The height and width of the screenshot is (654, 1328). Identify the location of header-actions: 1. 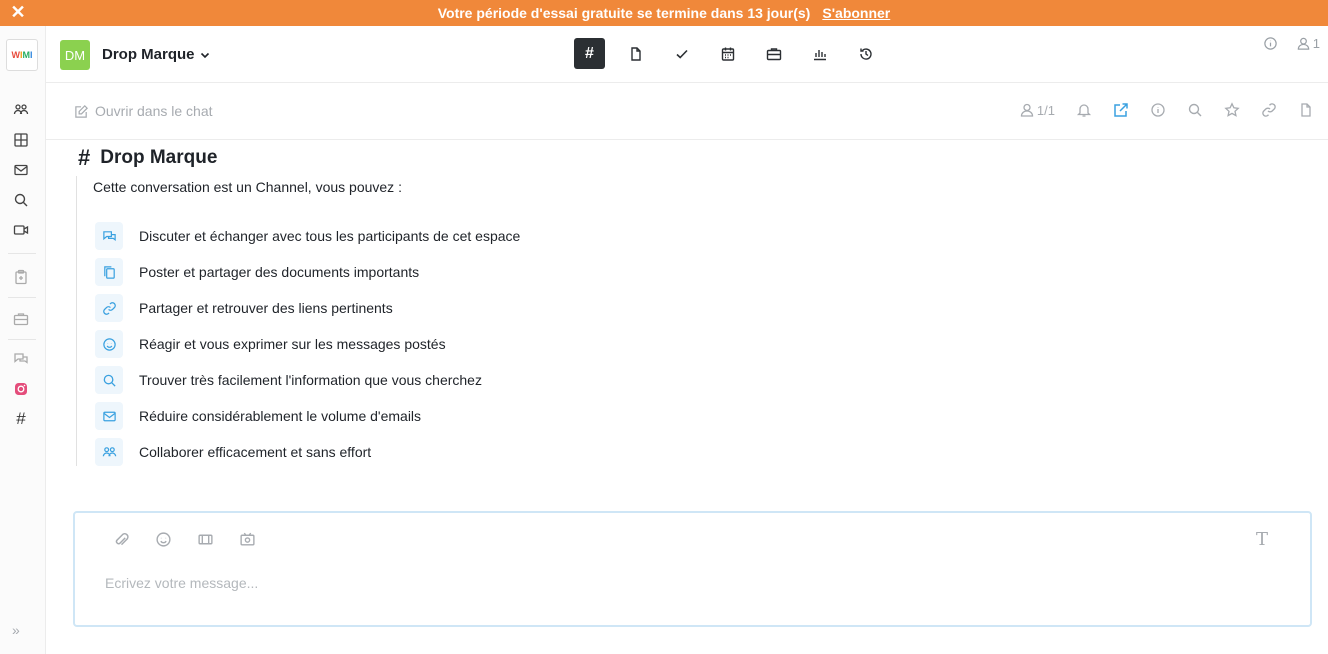
(1291, 43).